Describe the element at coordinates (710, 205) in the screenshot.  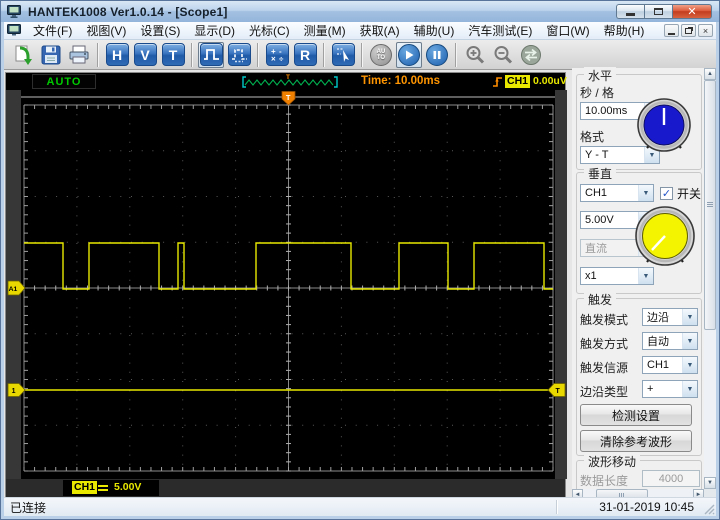
I see `vertical-scroll-thumb` at that location.